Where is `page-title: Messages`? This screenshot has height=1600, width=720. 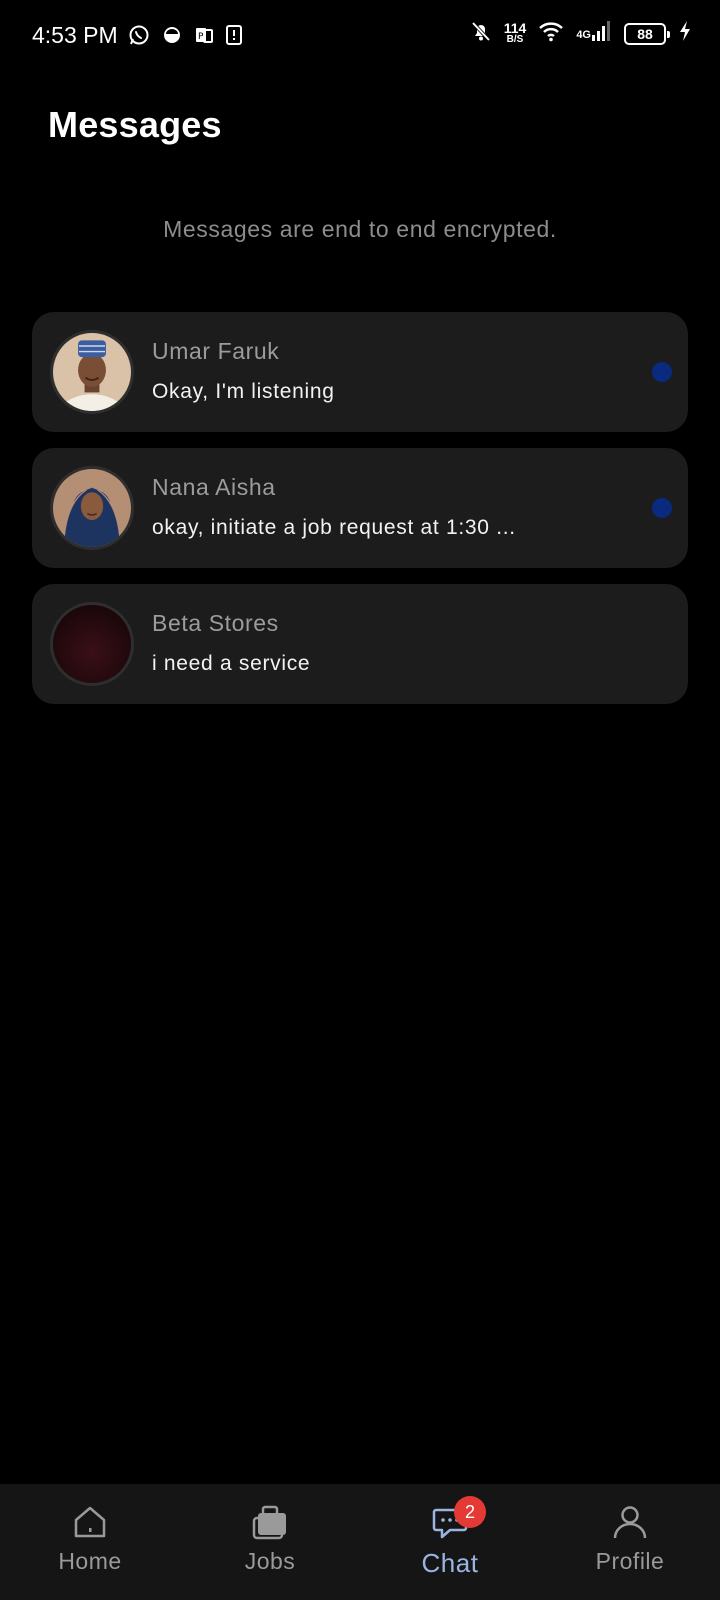 page-title: Messages is located at coordinates (135, 124).